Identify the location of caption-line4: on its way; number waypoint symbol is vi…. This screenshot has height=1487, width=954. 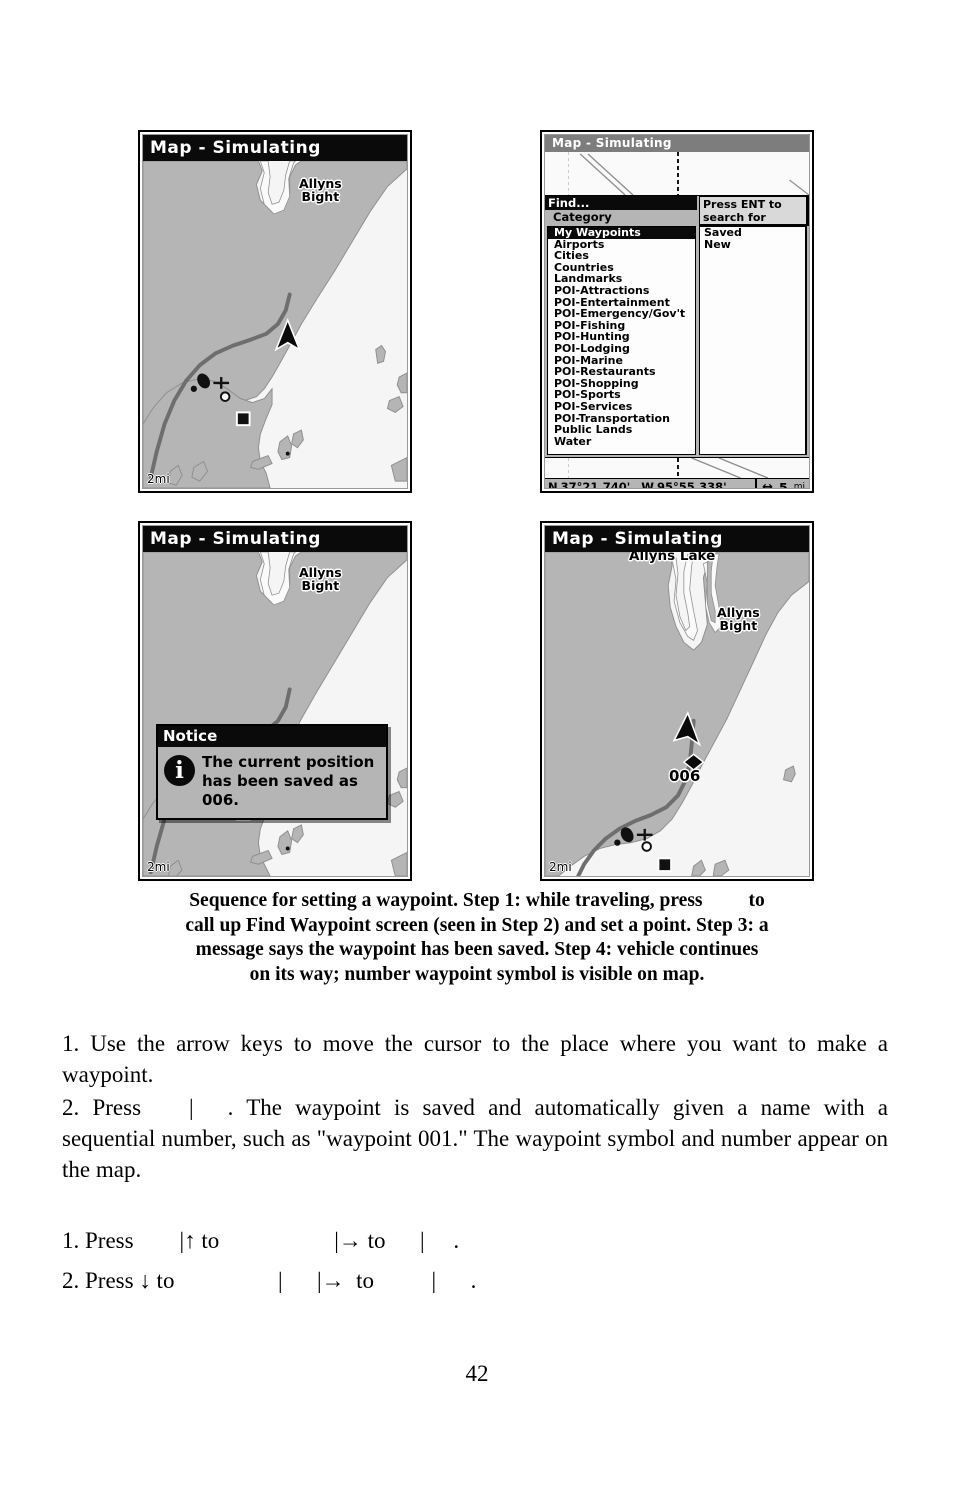
(477, 974).